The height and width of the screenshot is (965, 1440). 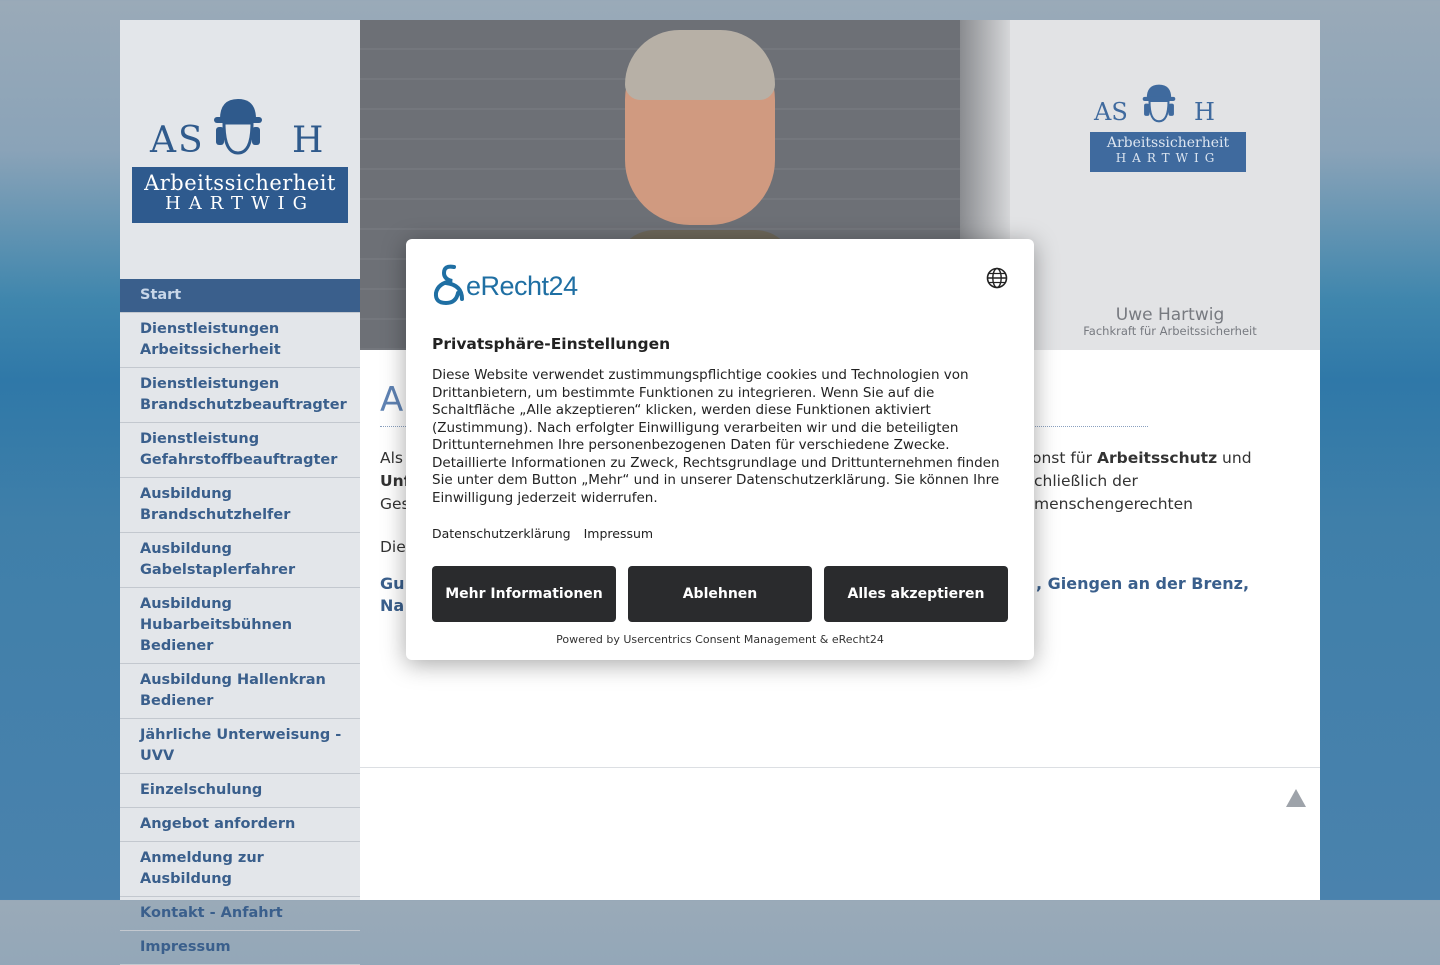 What do you see at coordinates (524, 594) in the screenshot?
I see `more-info-button: Mehr Informationen` at bounding box center [524, 594].